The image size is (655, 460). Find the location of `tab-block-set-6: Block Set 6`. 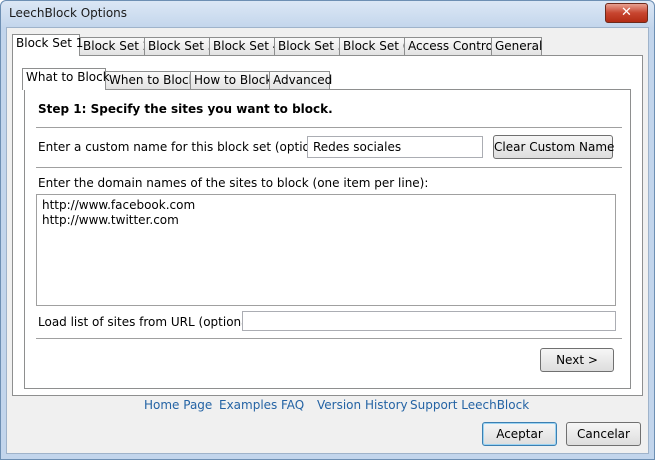

tab-block-set-6: Block Set 6 is located at coordinates (374, 46).